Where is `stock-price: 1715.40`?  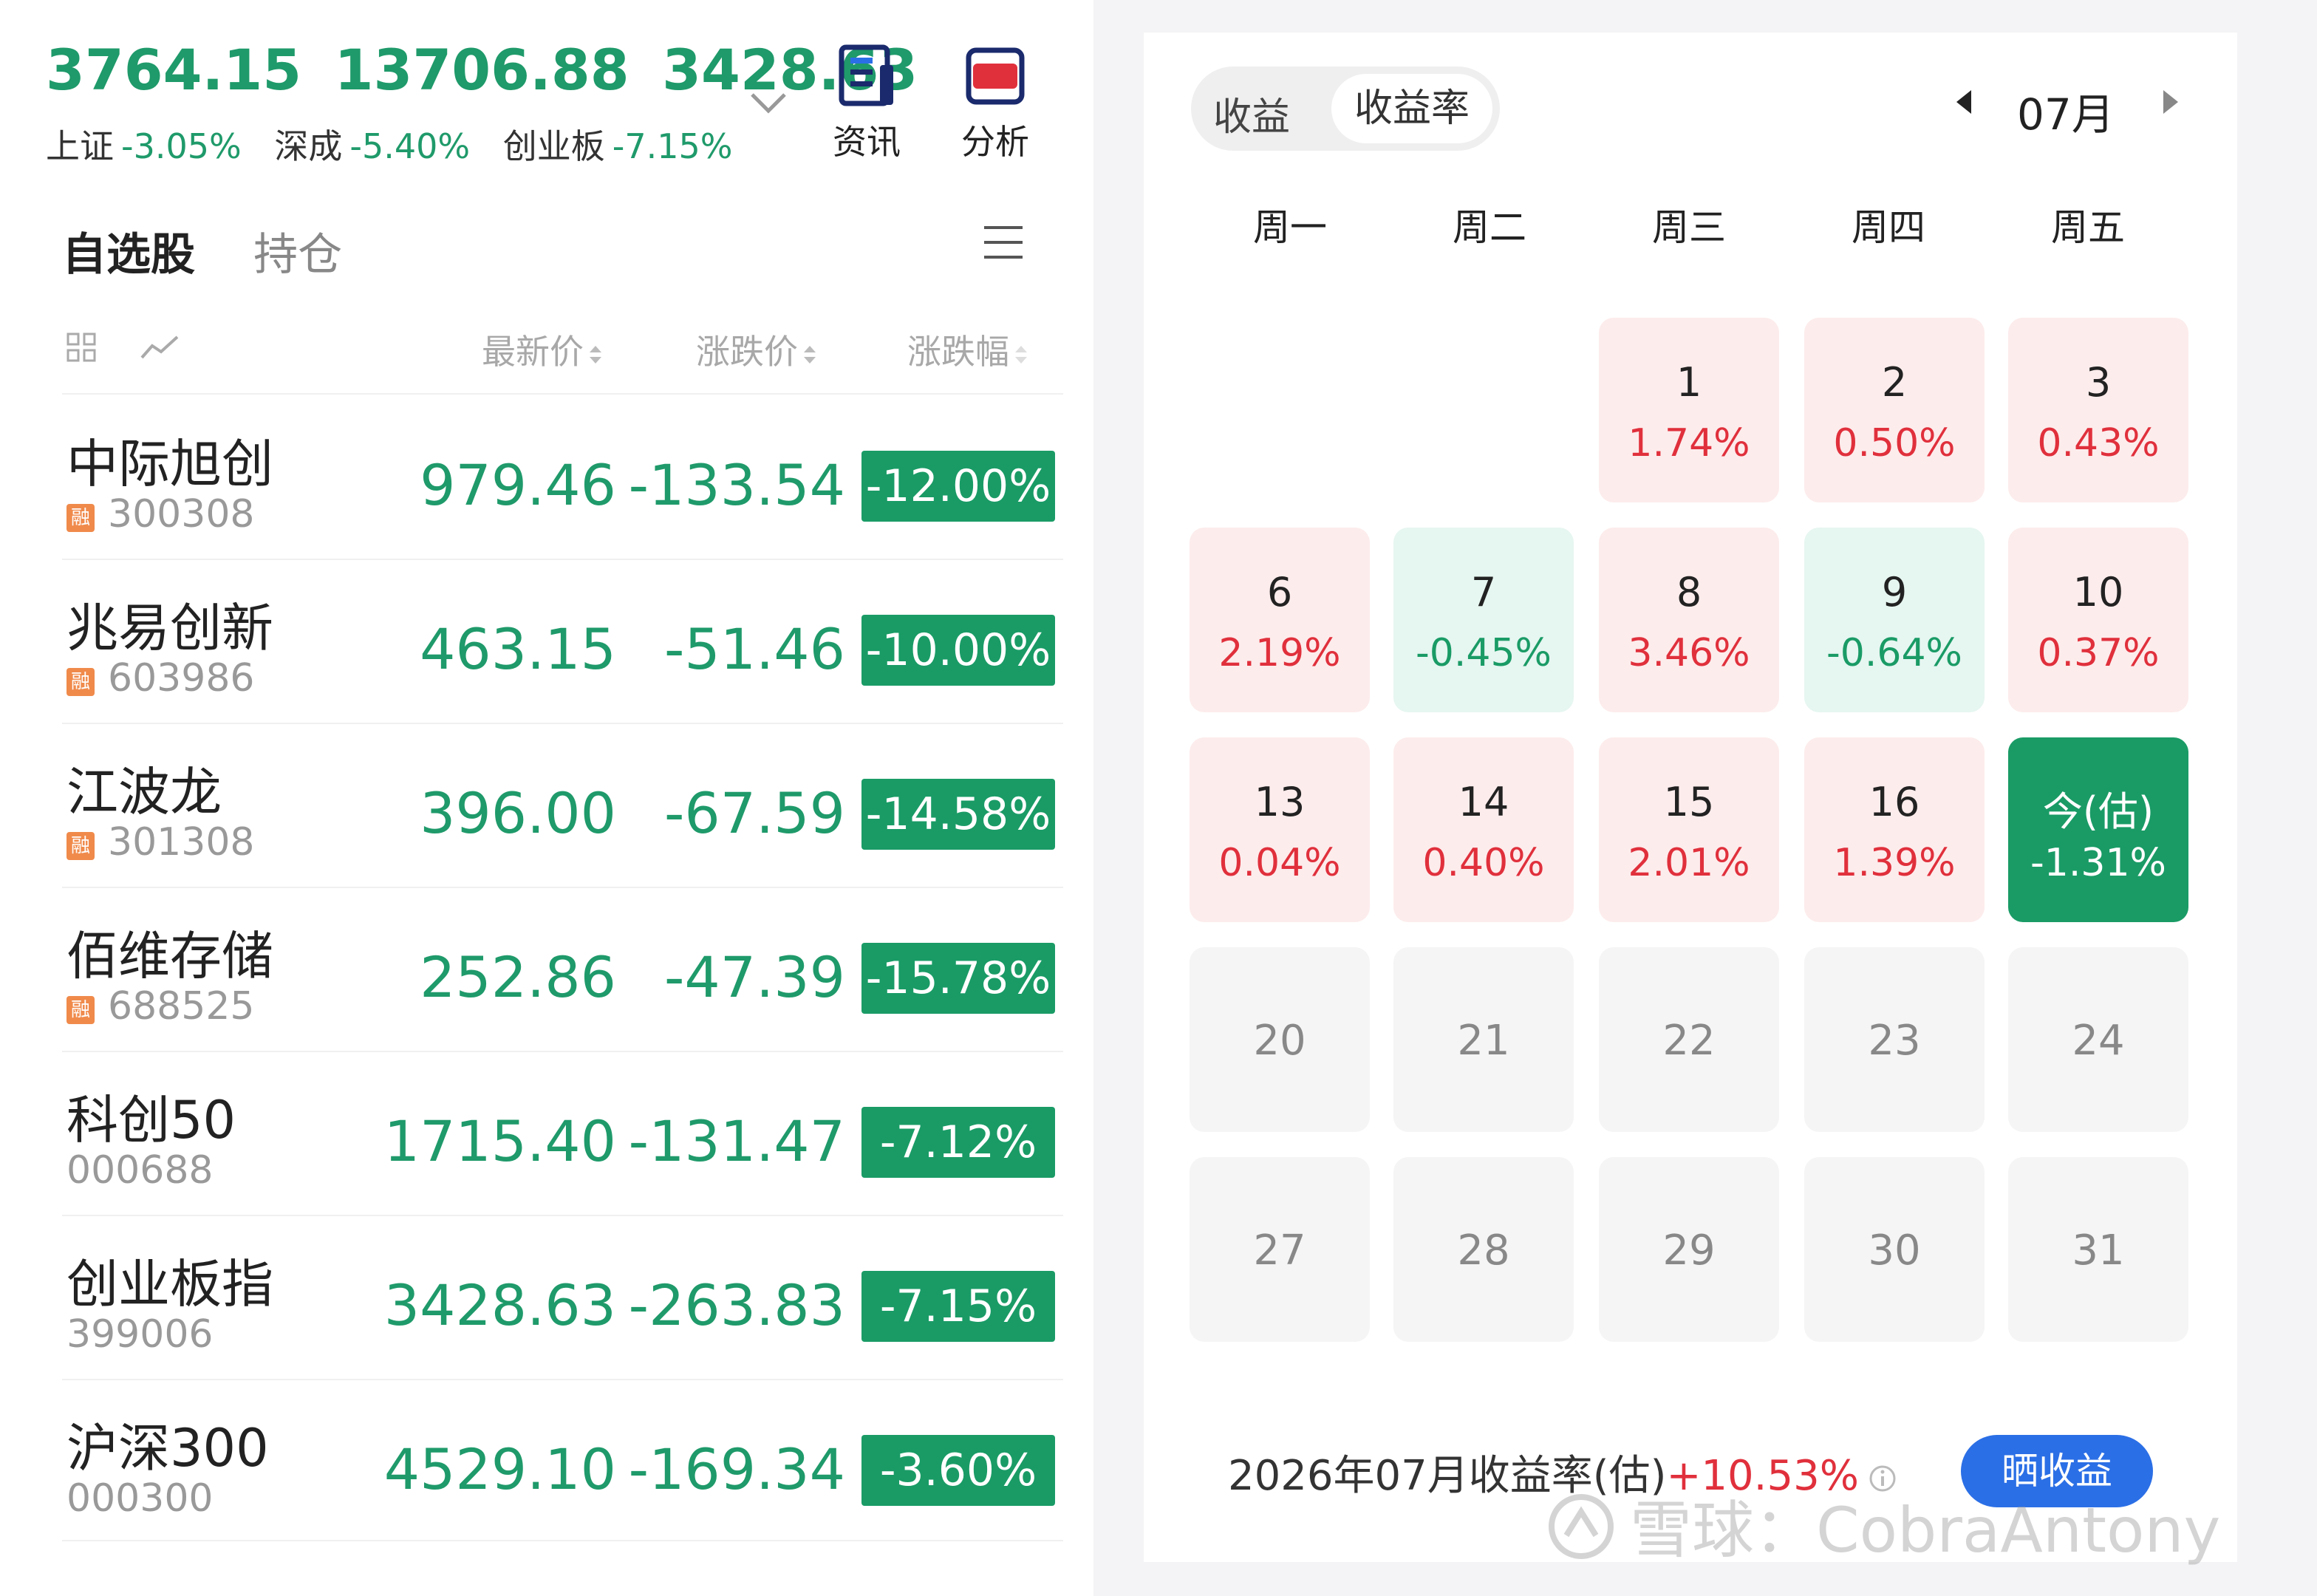 stock-price: 1715.40 is located at coordinates (499, 1141).